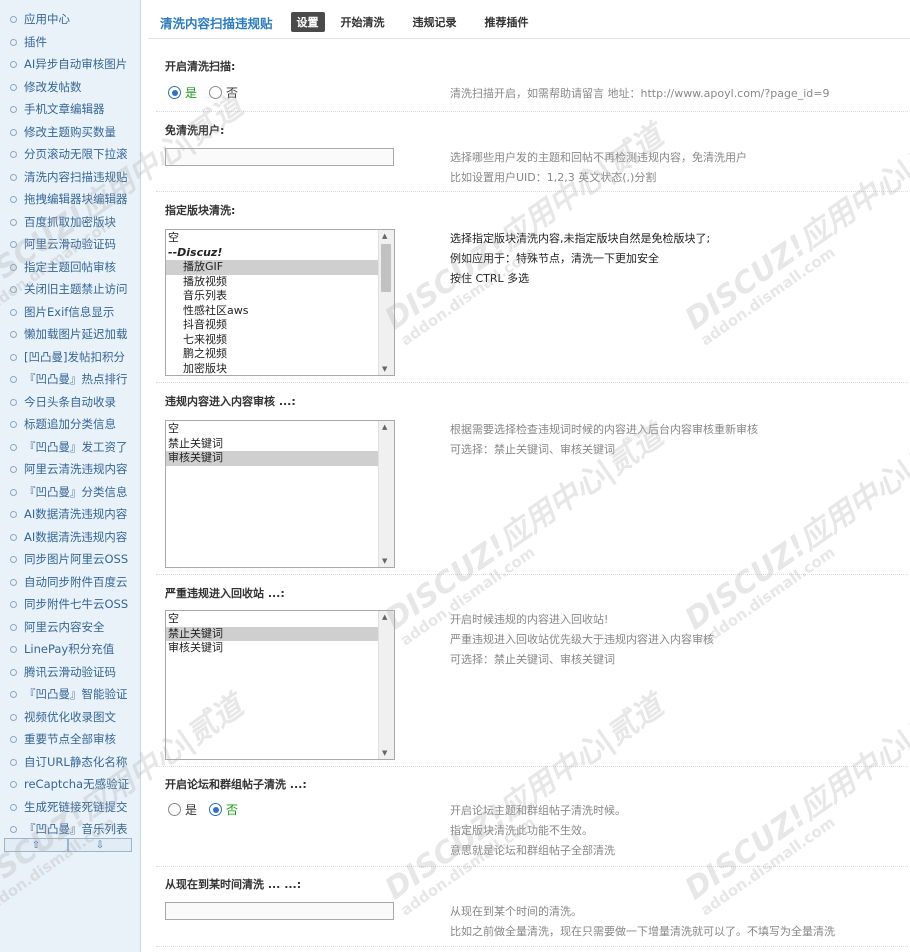 This screenshot has height=952, width=910. I want to click on sidebar-item: 关闭旧主题禁止访问, so click(70, 289).